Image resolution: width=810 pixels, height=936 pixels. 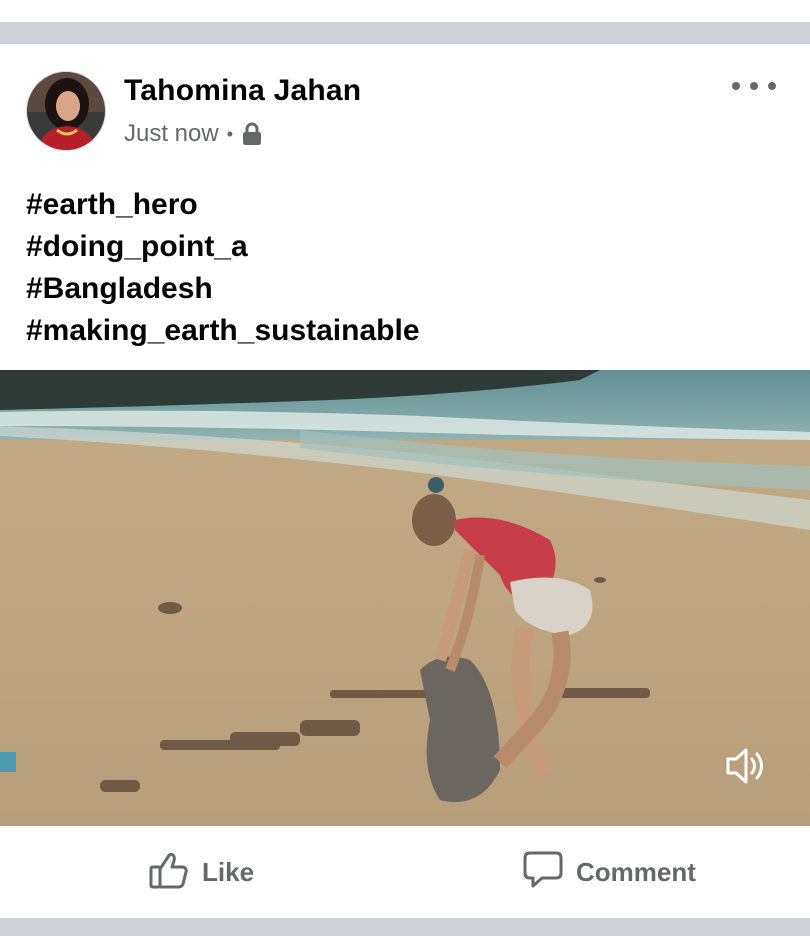 What do you see at coordinates (754, 86) in the screenshot?
I see `more-icon` at bounding box center [754, 86].